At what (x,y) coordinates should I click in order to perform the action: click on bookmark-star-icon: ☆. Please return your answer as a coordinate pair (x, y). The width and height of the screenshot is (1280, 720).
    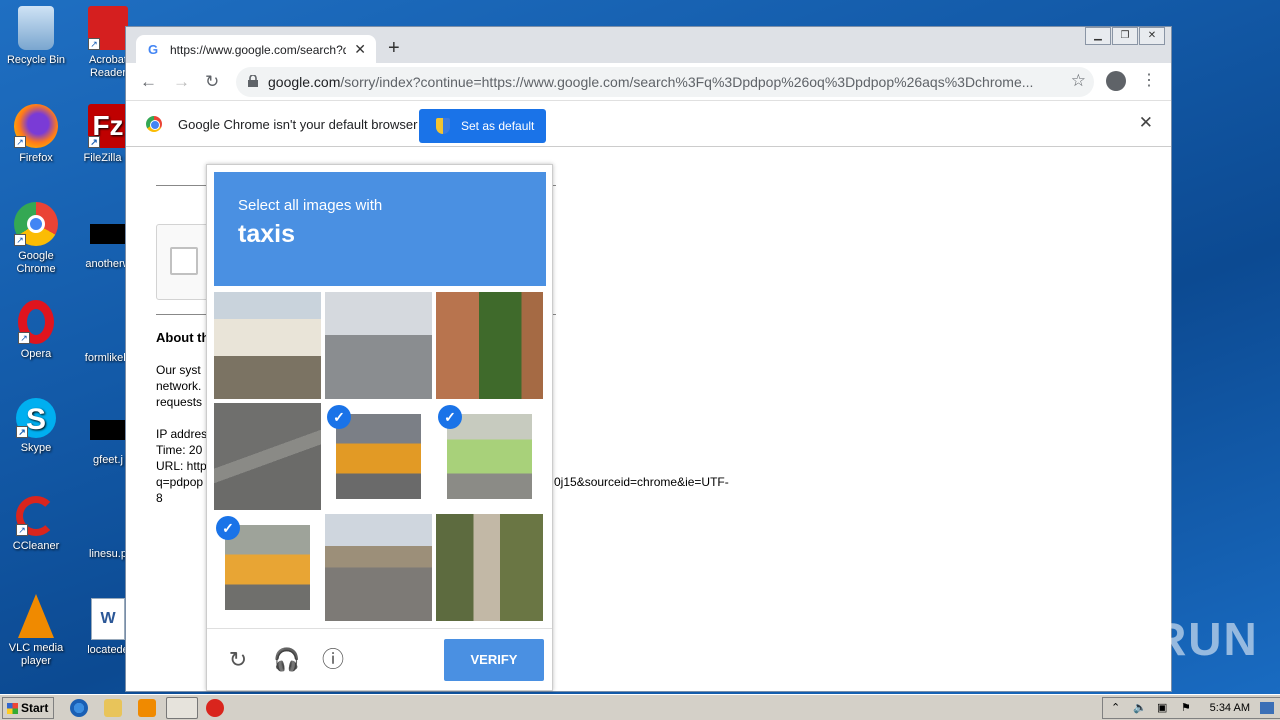
    Looking at the image, I should click on (1078, 81).